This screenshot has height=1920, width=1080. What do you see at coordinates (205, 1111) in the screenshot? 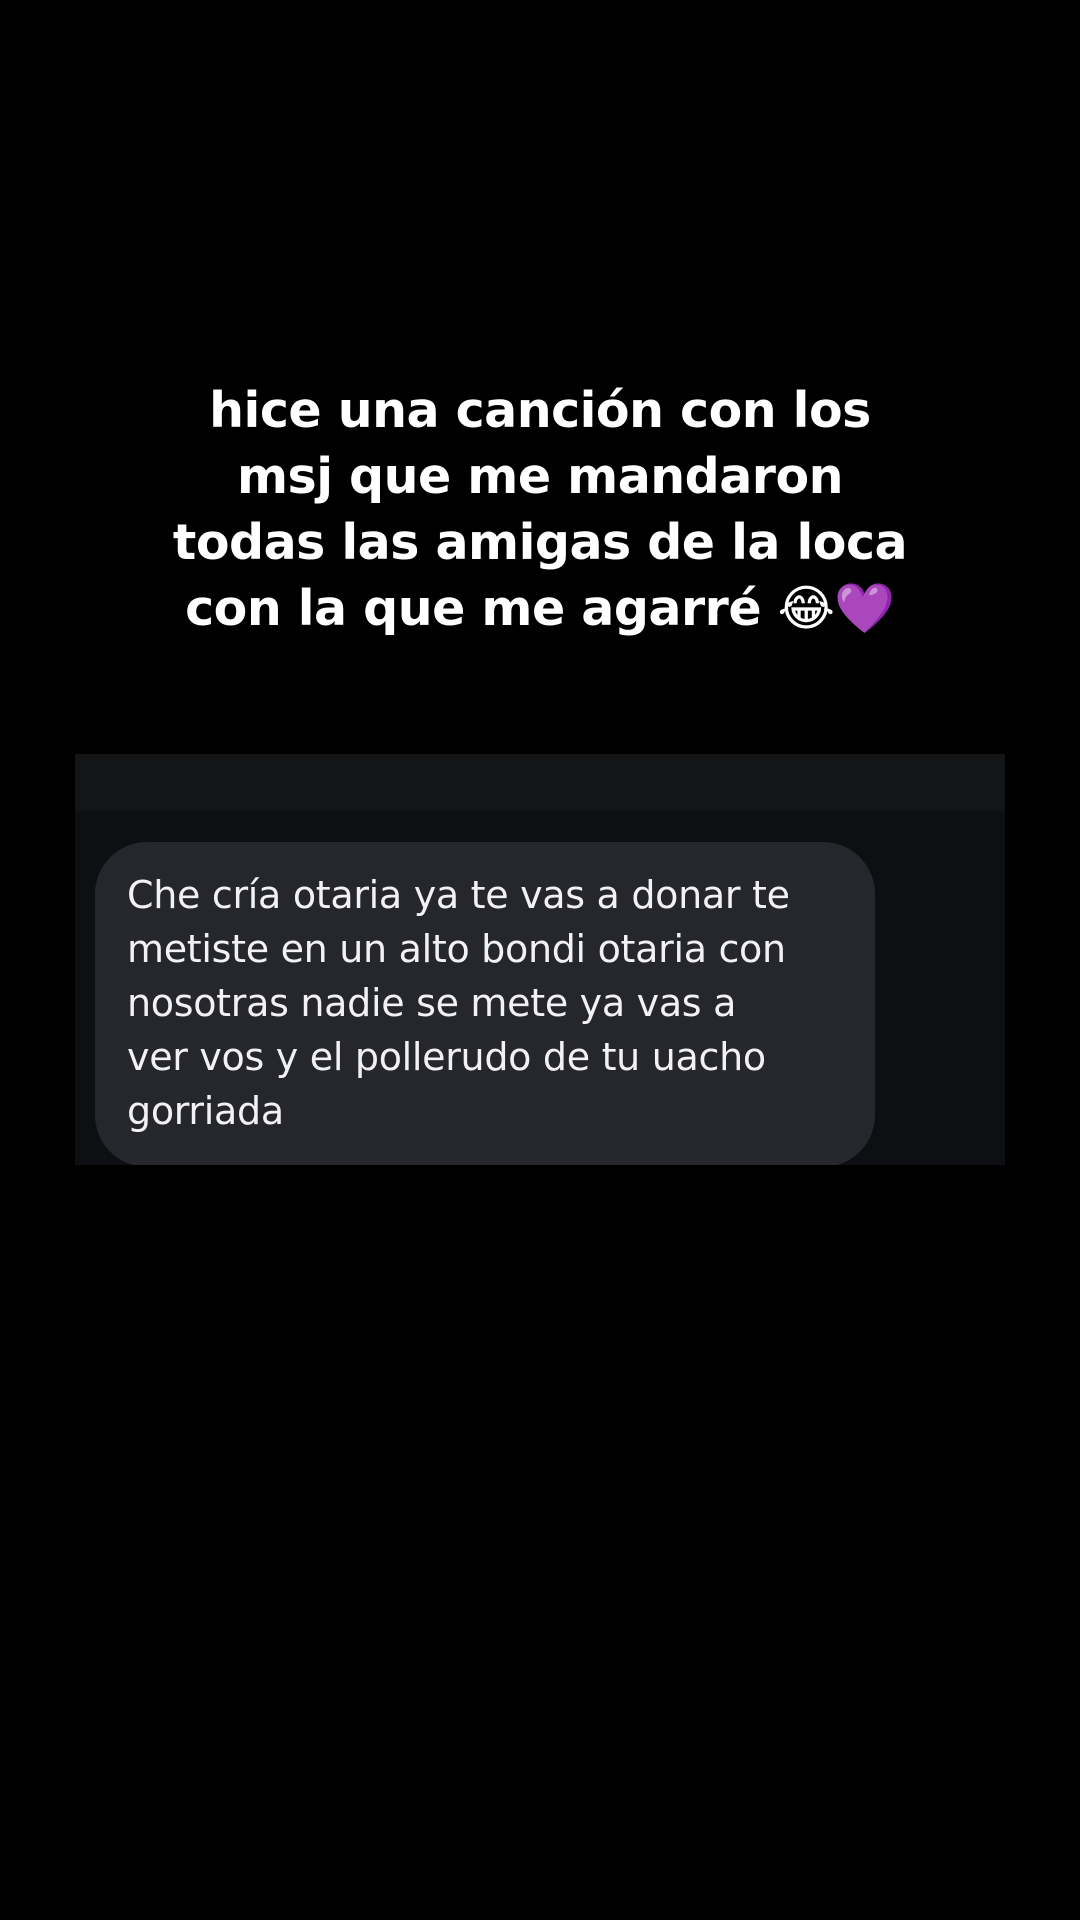
I see `message-line: gorriada` at bounding box center [205, 1111].